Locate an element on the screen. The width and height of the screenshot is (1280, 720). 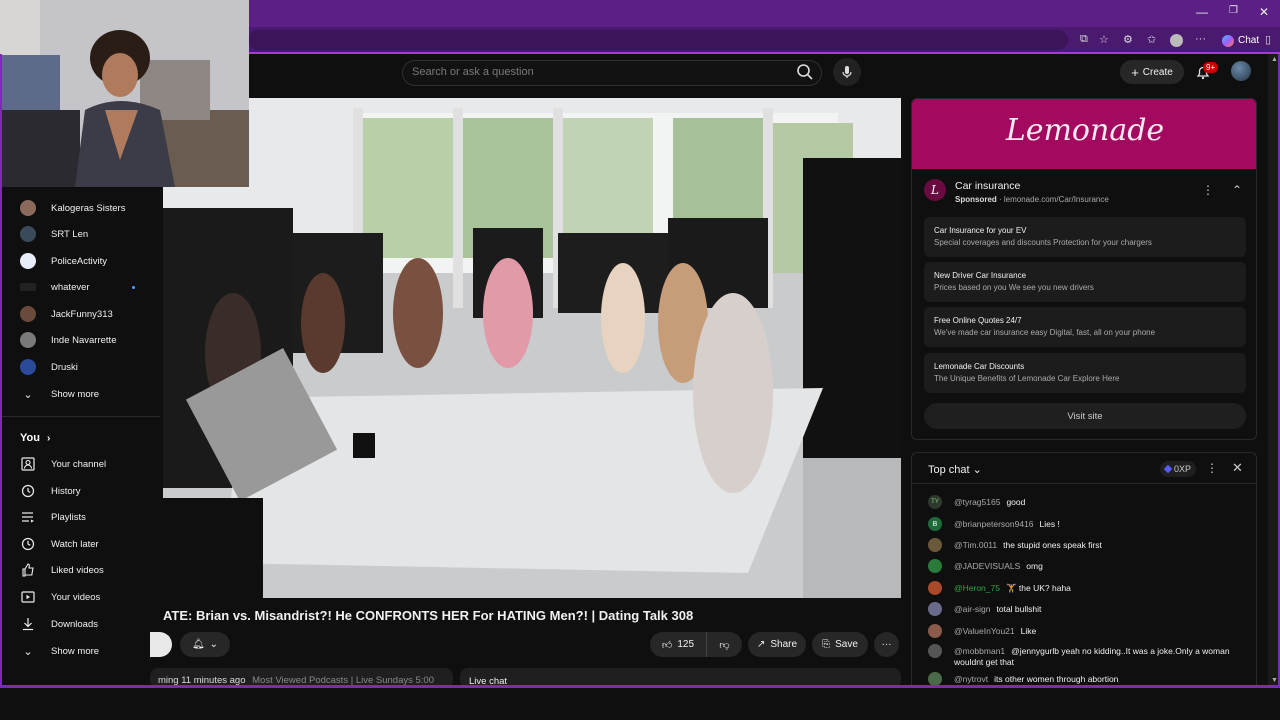
address-bar is located at coordinates (658, 40).